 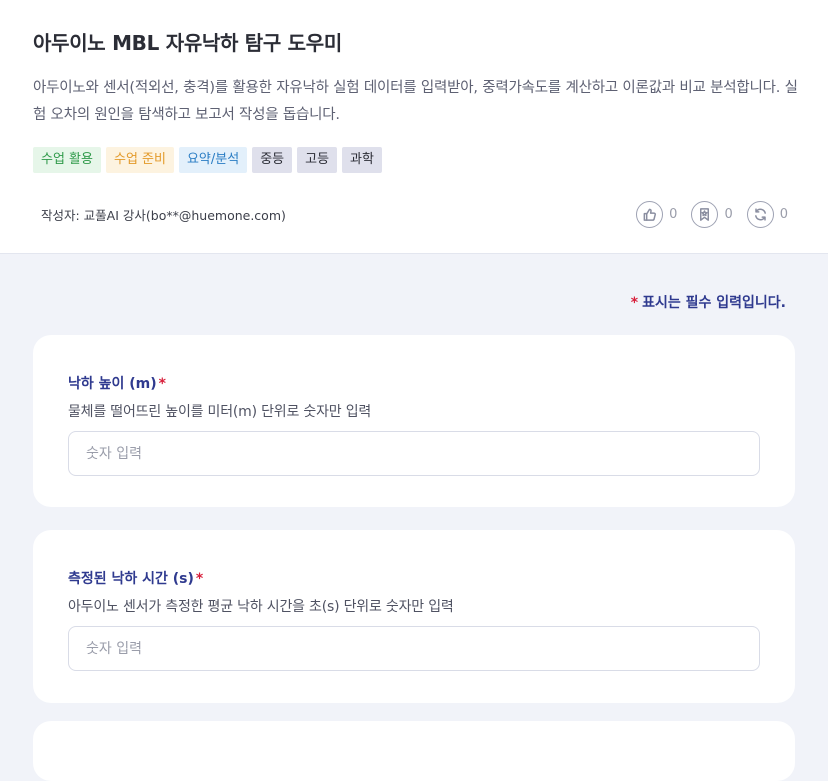 What do you see at coordinates (261, 607) in the screenshot?
I see `field-help-text: 아두이노 센서가 측정한 평균 낙하 시간을 초(s) 단위로 숫자만 입력` at bounding box center [261, 607].